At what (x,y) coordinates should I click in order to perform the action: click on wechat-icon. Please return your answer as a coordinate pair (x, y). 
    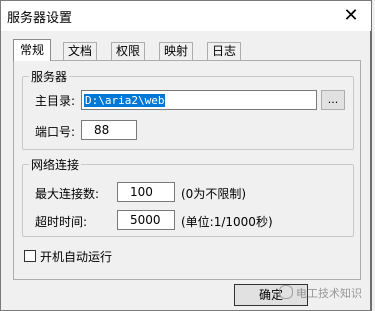
    Looking at the image, I should click on (286, 292).